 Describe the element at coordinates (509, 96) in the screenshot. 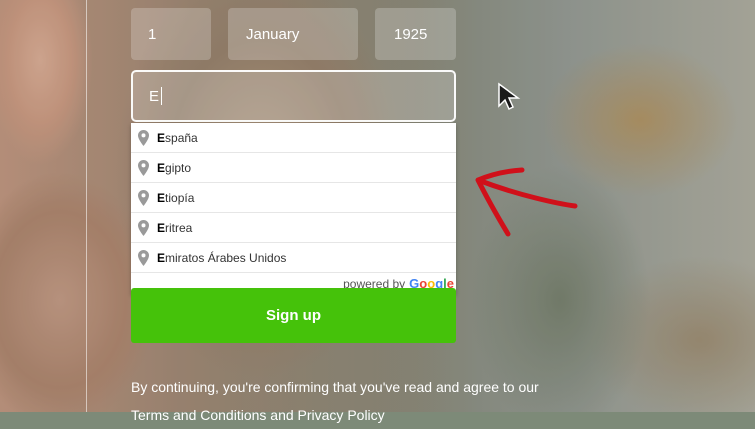

I see `mouse-pointer-icon` at that location.